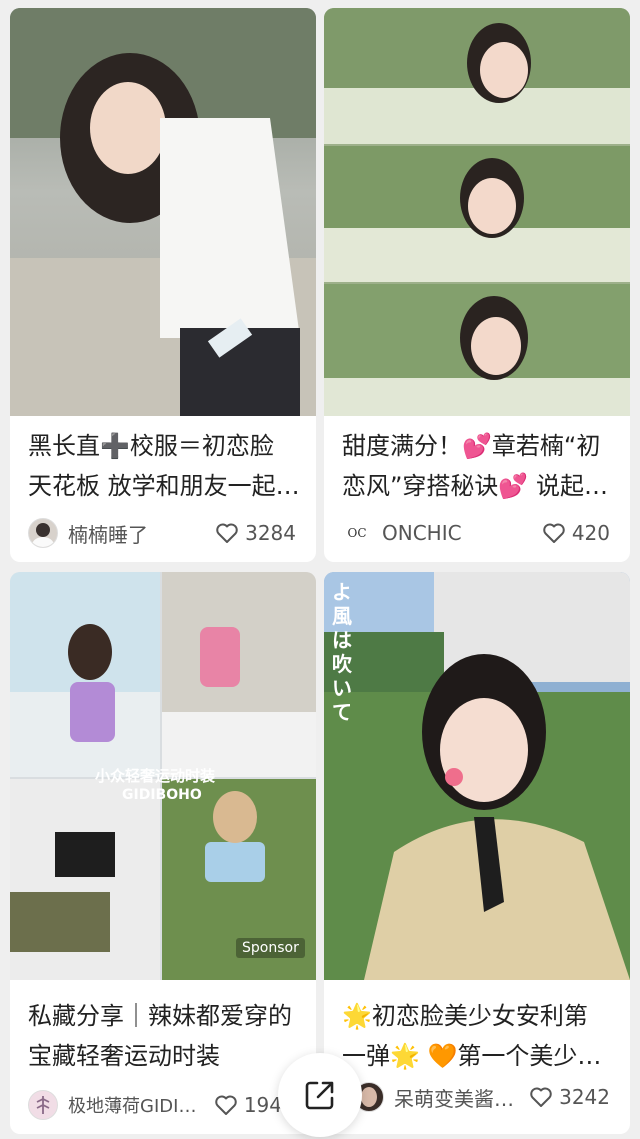 This screenshot has height=1139, width=640. I want to click on avatar-image-icon, so click(43, 535).